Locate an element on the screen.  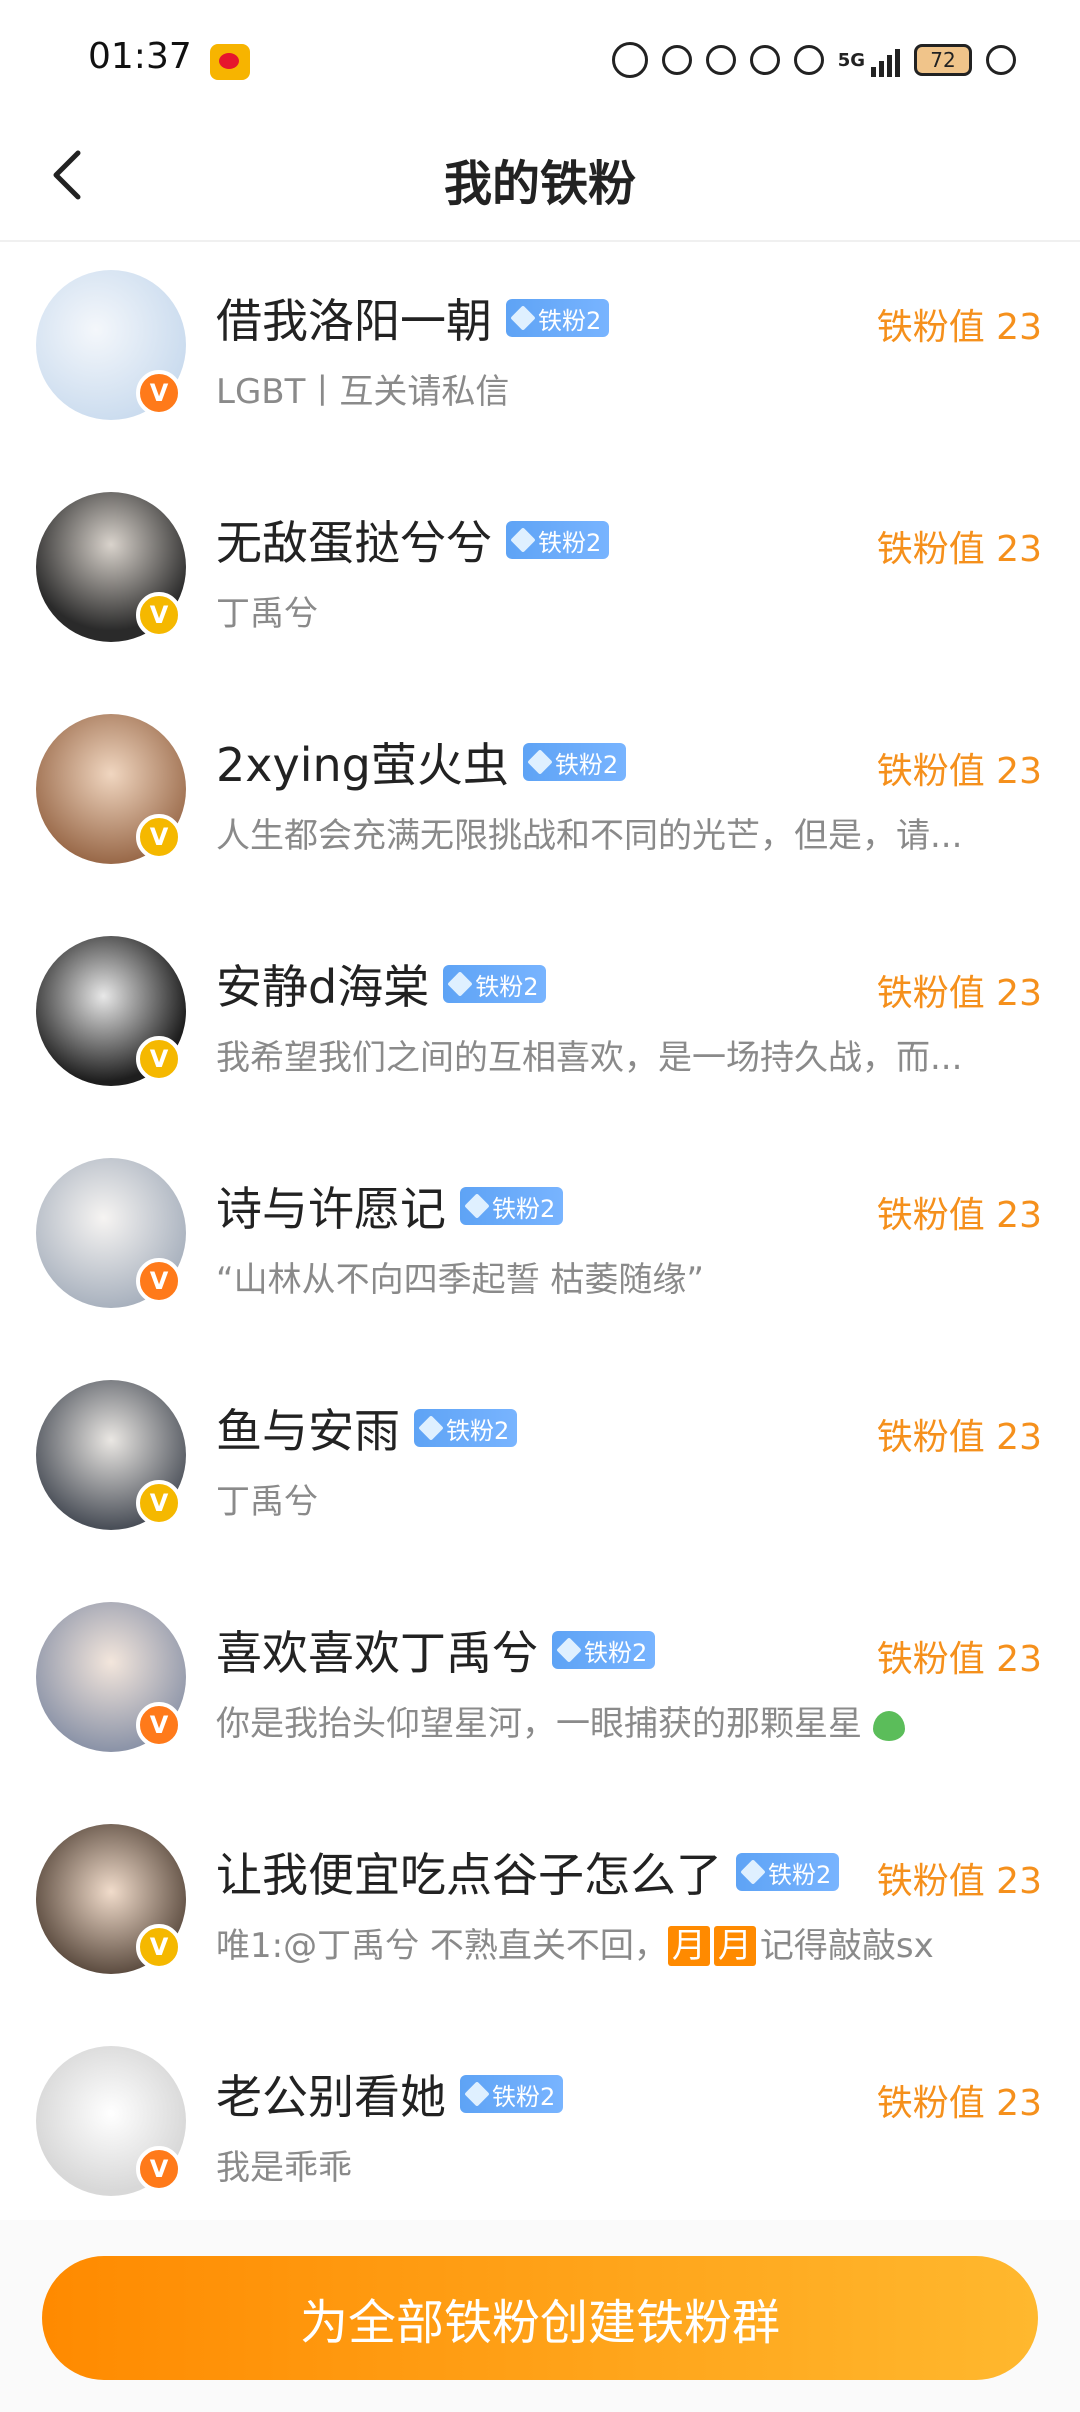
fan-description: “山林从不向四季起誓 枯萎随缘” is located at coordinates (460, 1280).